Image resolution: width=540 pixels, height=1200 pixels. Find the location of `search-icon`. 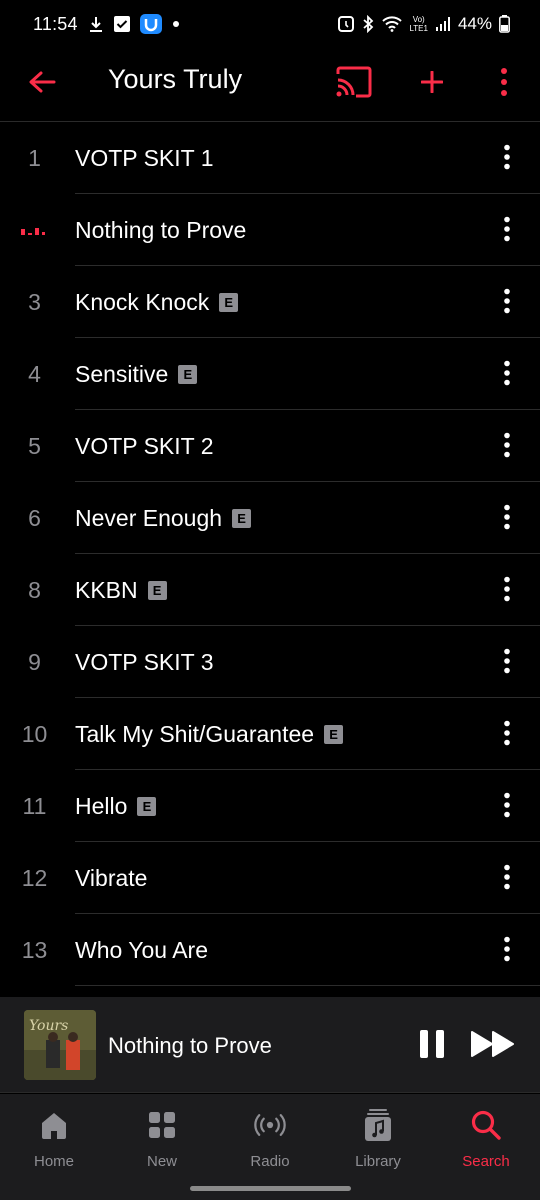

search-icon is located at coordinates (486, 1125).